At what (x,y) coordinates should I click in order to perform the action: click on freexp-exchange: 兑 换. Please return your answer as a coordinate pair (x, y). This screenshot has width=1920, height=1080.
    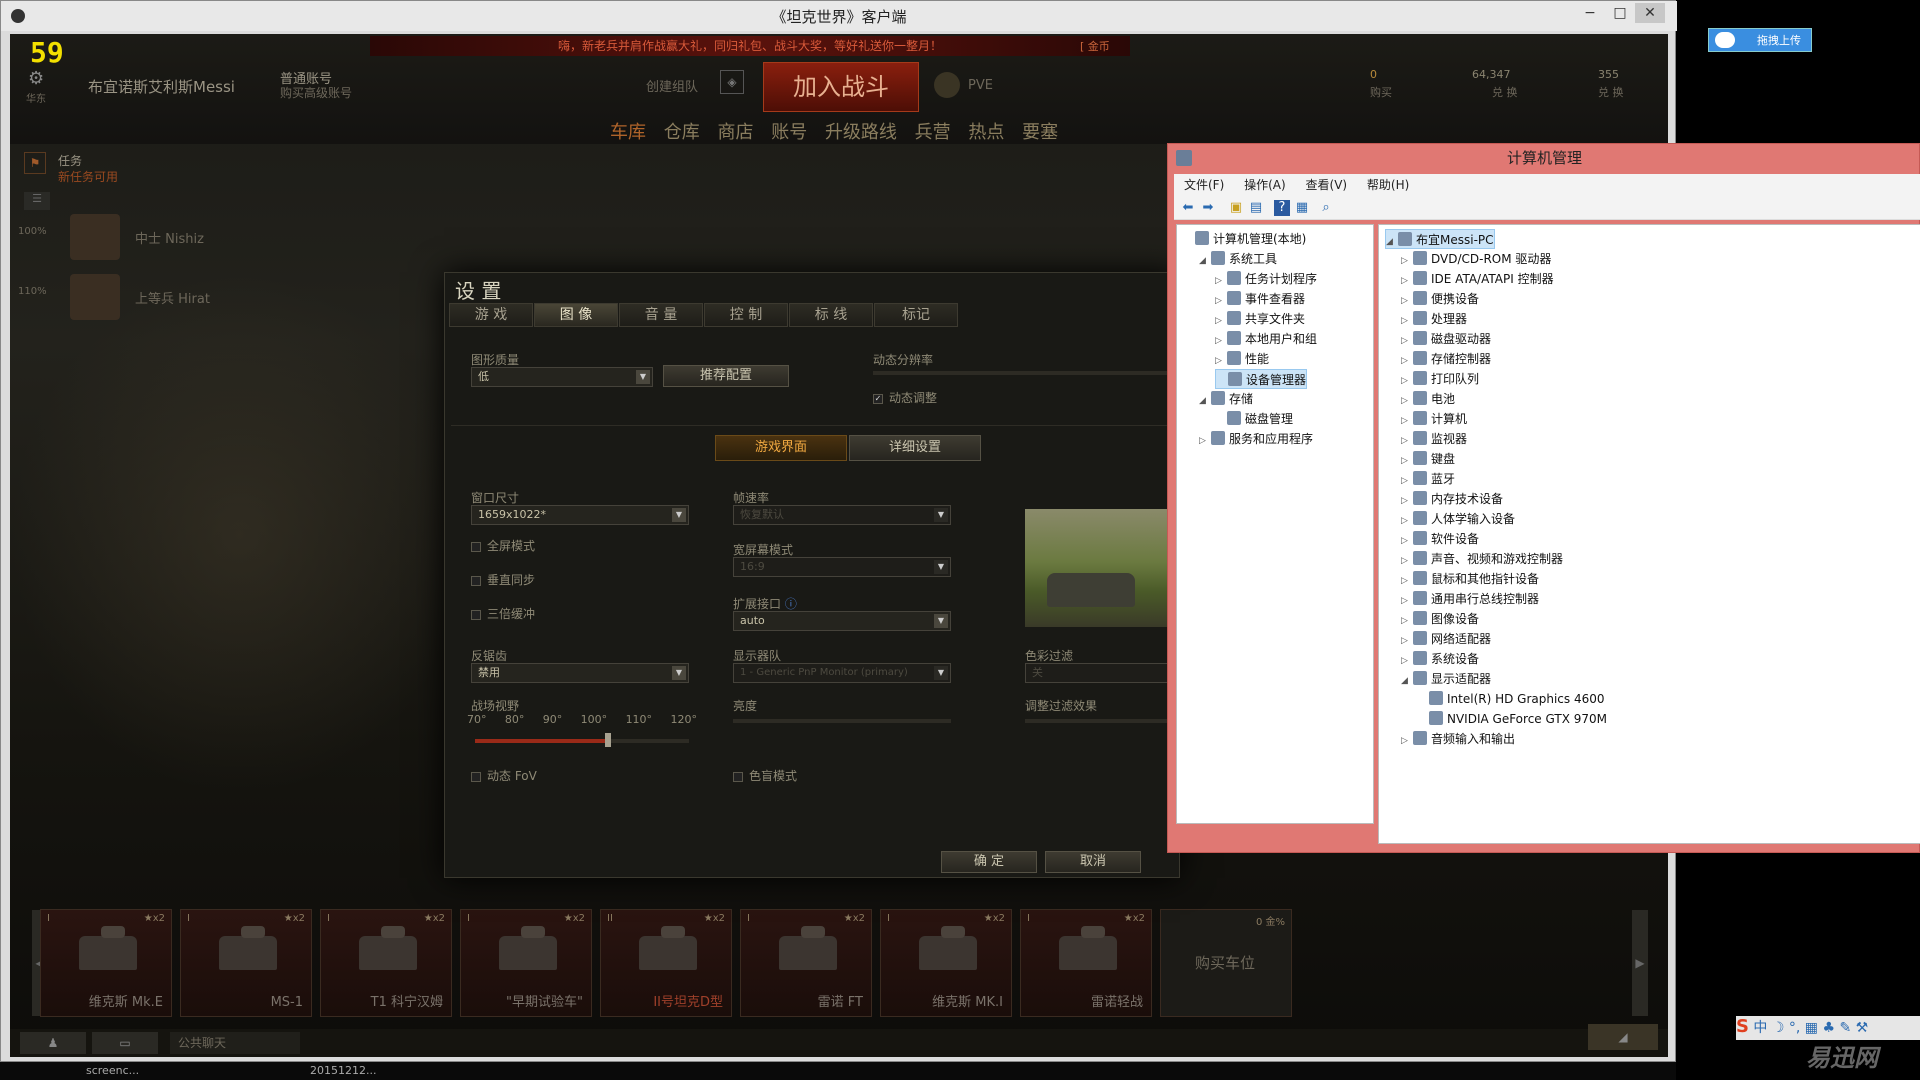
    Looking at the image, I should click on (1611, 92).